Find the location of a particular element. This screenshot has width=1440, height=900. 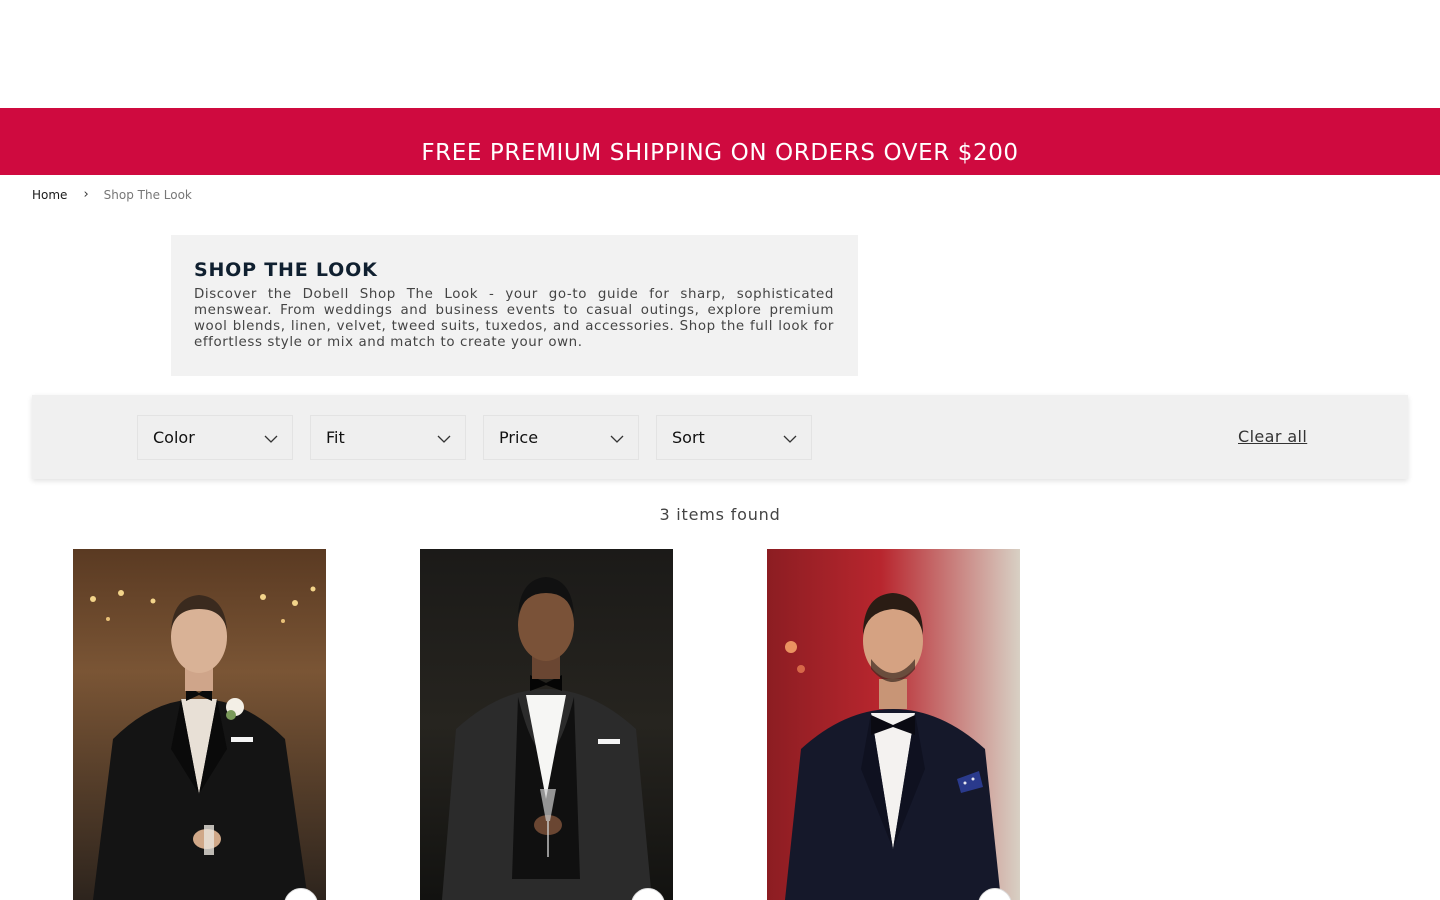

color-filter-dropdown: Color is located at coordinates (215, 437).